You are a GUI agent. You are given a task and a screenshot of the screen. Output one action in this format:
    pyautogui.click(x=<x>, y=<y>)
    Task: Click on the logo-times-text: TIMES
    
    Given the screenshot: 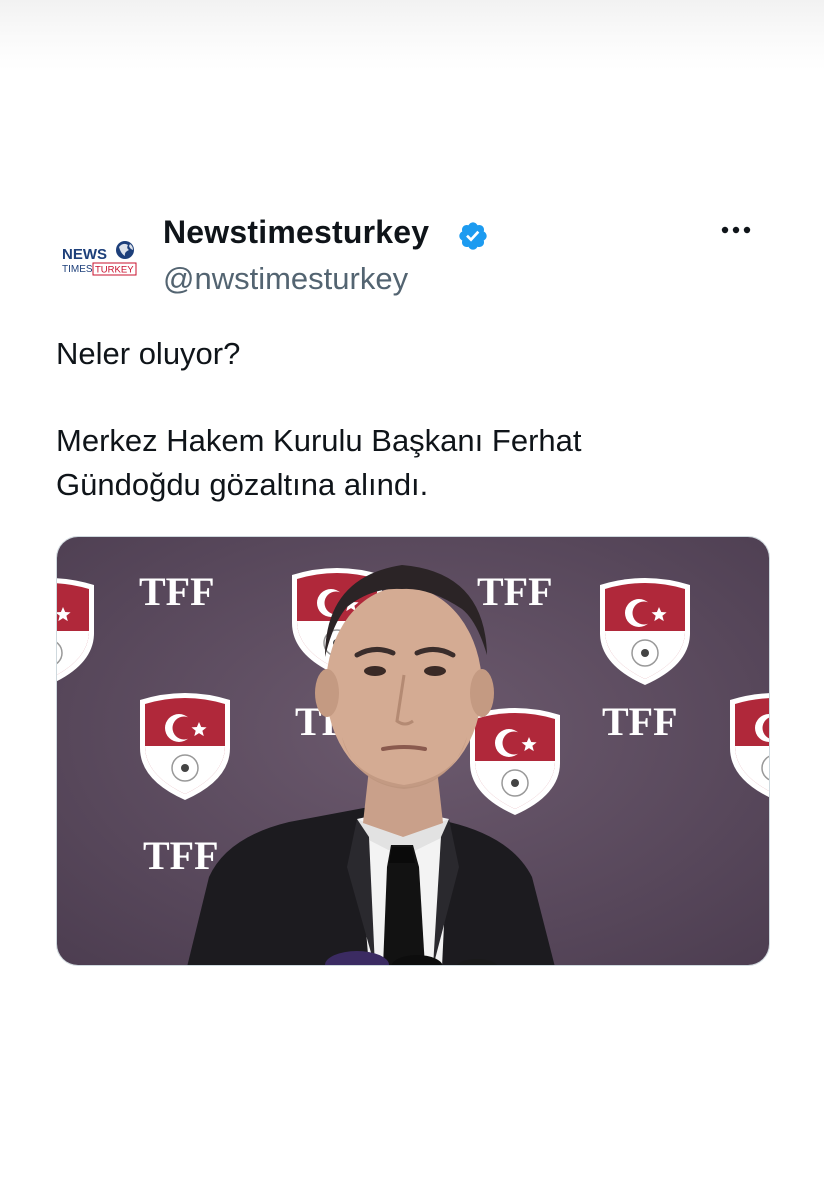 What is the action you would take?
    pyautogui.click(x=77, y=269)
    